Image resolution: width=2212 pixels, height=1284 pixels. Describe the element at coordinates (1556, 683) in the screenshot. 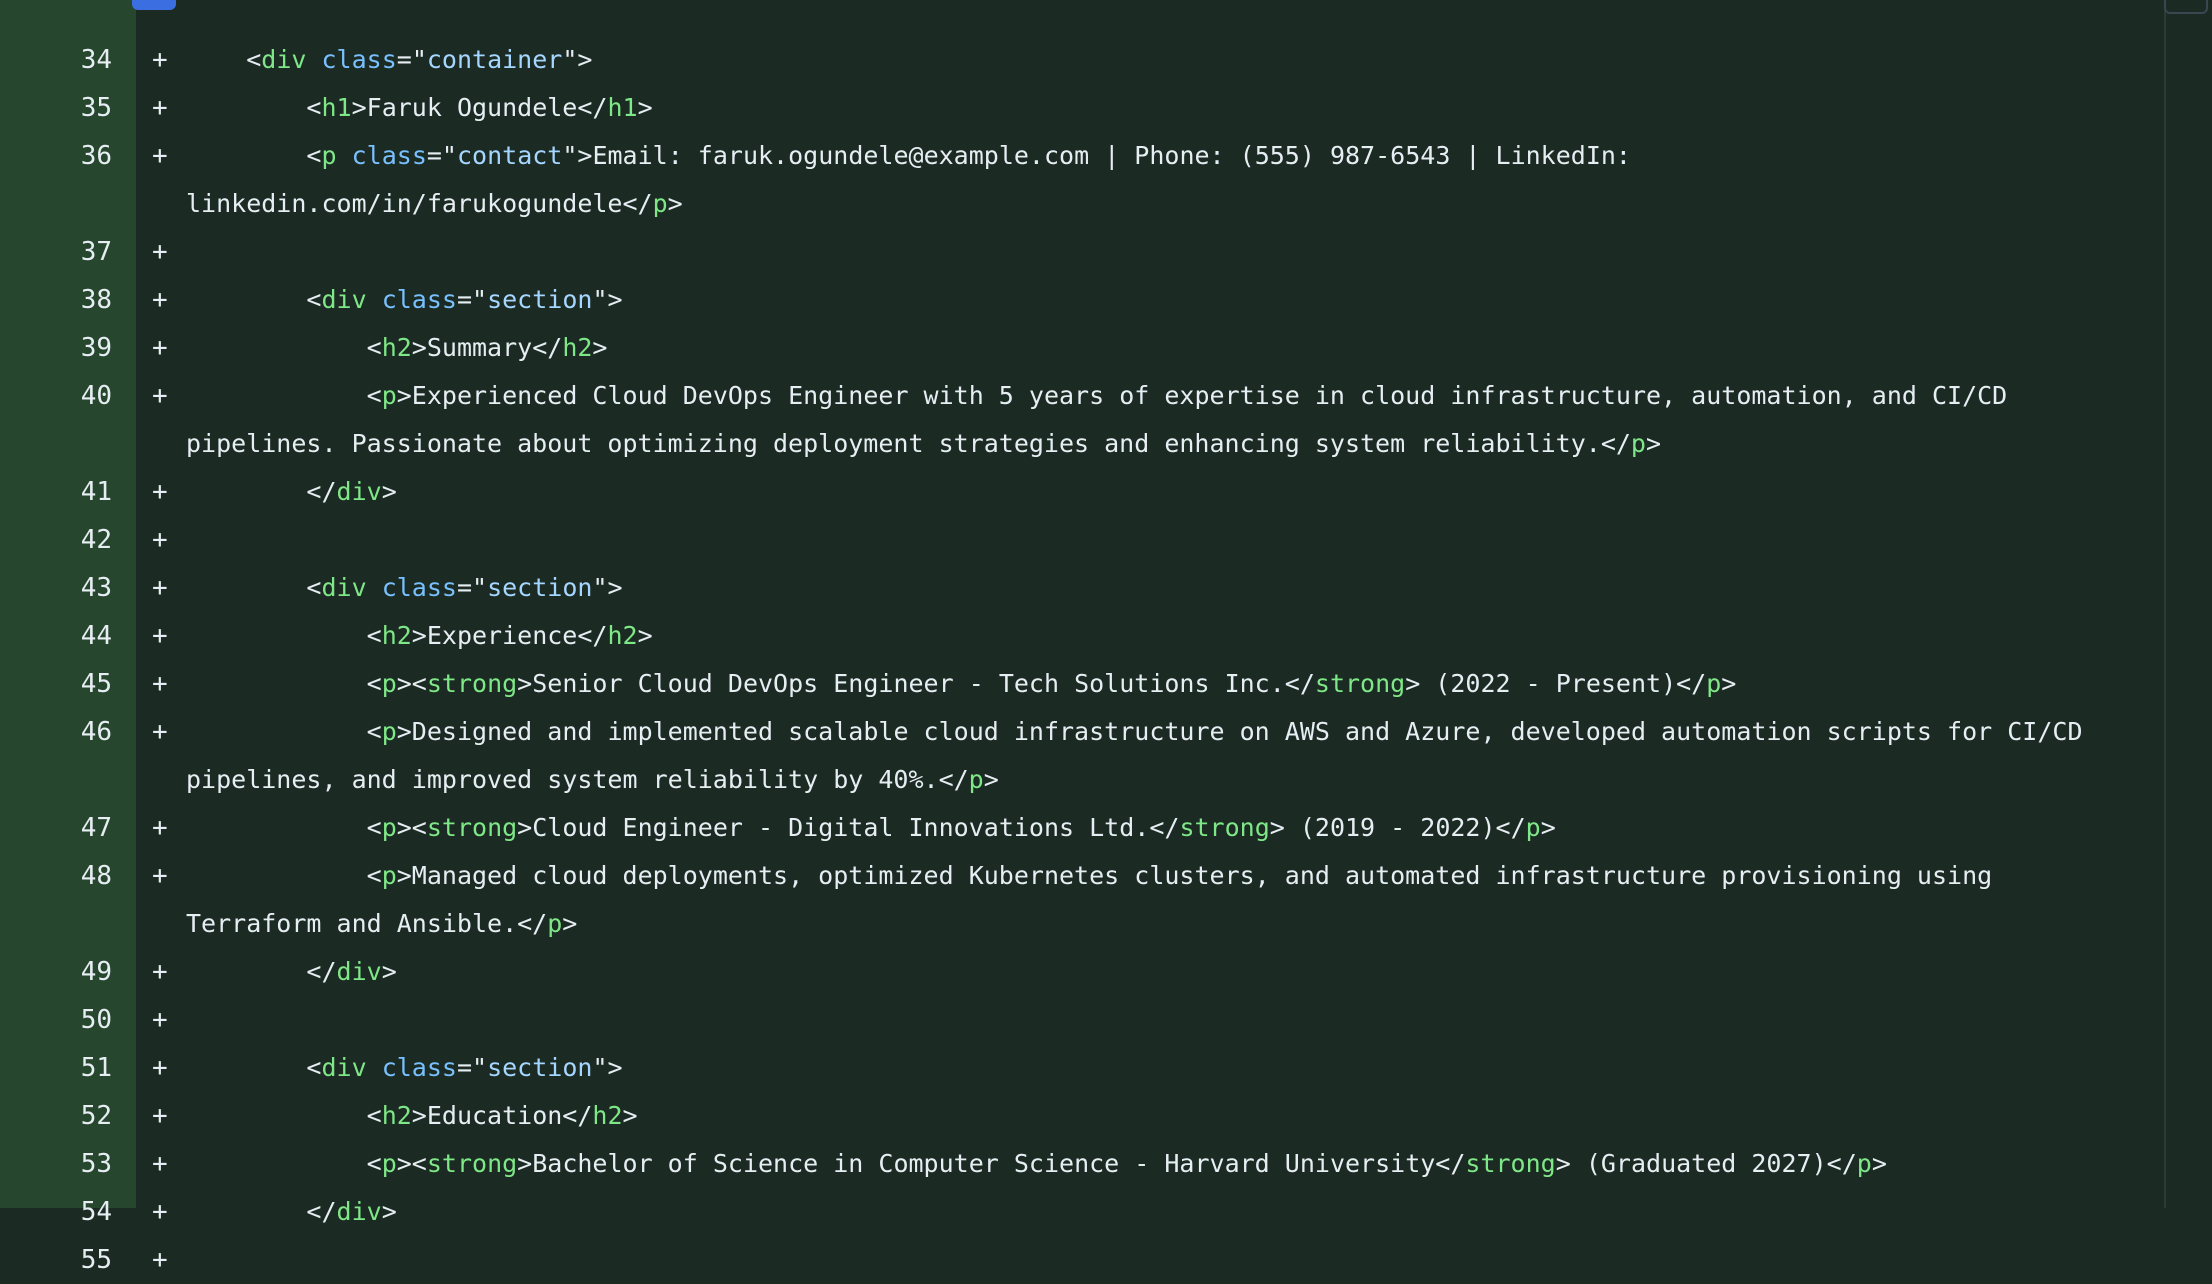

I see `code-text: > (2022 - Present)</` at that location.